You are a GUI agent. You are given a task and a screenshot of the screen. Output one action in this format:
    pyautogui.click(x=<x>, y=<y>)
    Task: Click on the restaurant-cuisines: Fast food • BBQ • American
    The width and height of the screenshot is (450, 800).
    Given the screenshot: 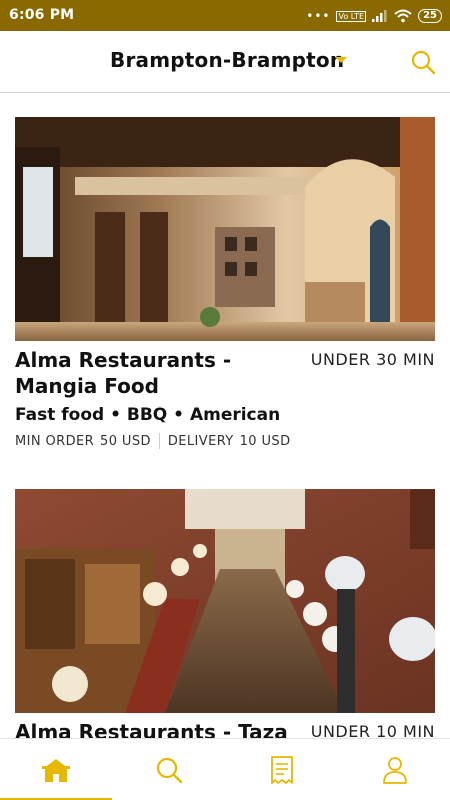 What is the action you would take?
    pyautogui.click(x=148, y=415)
    